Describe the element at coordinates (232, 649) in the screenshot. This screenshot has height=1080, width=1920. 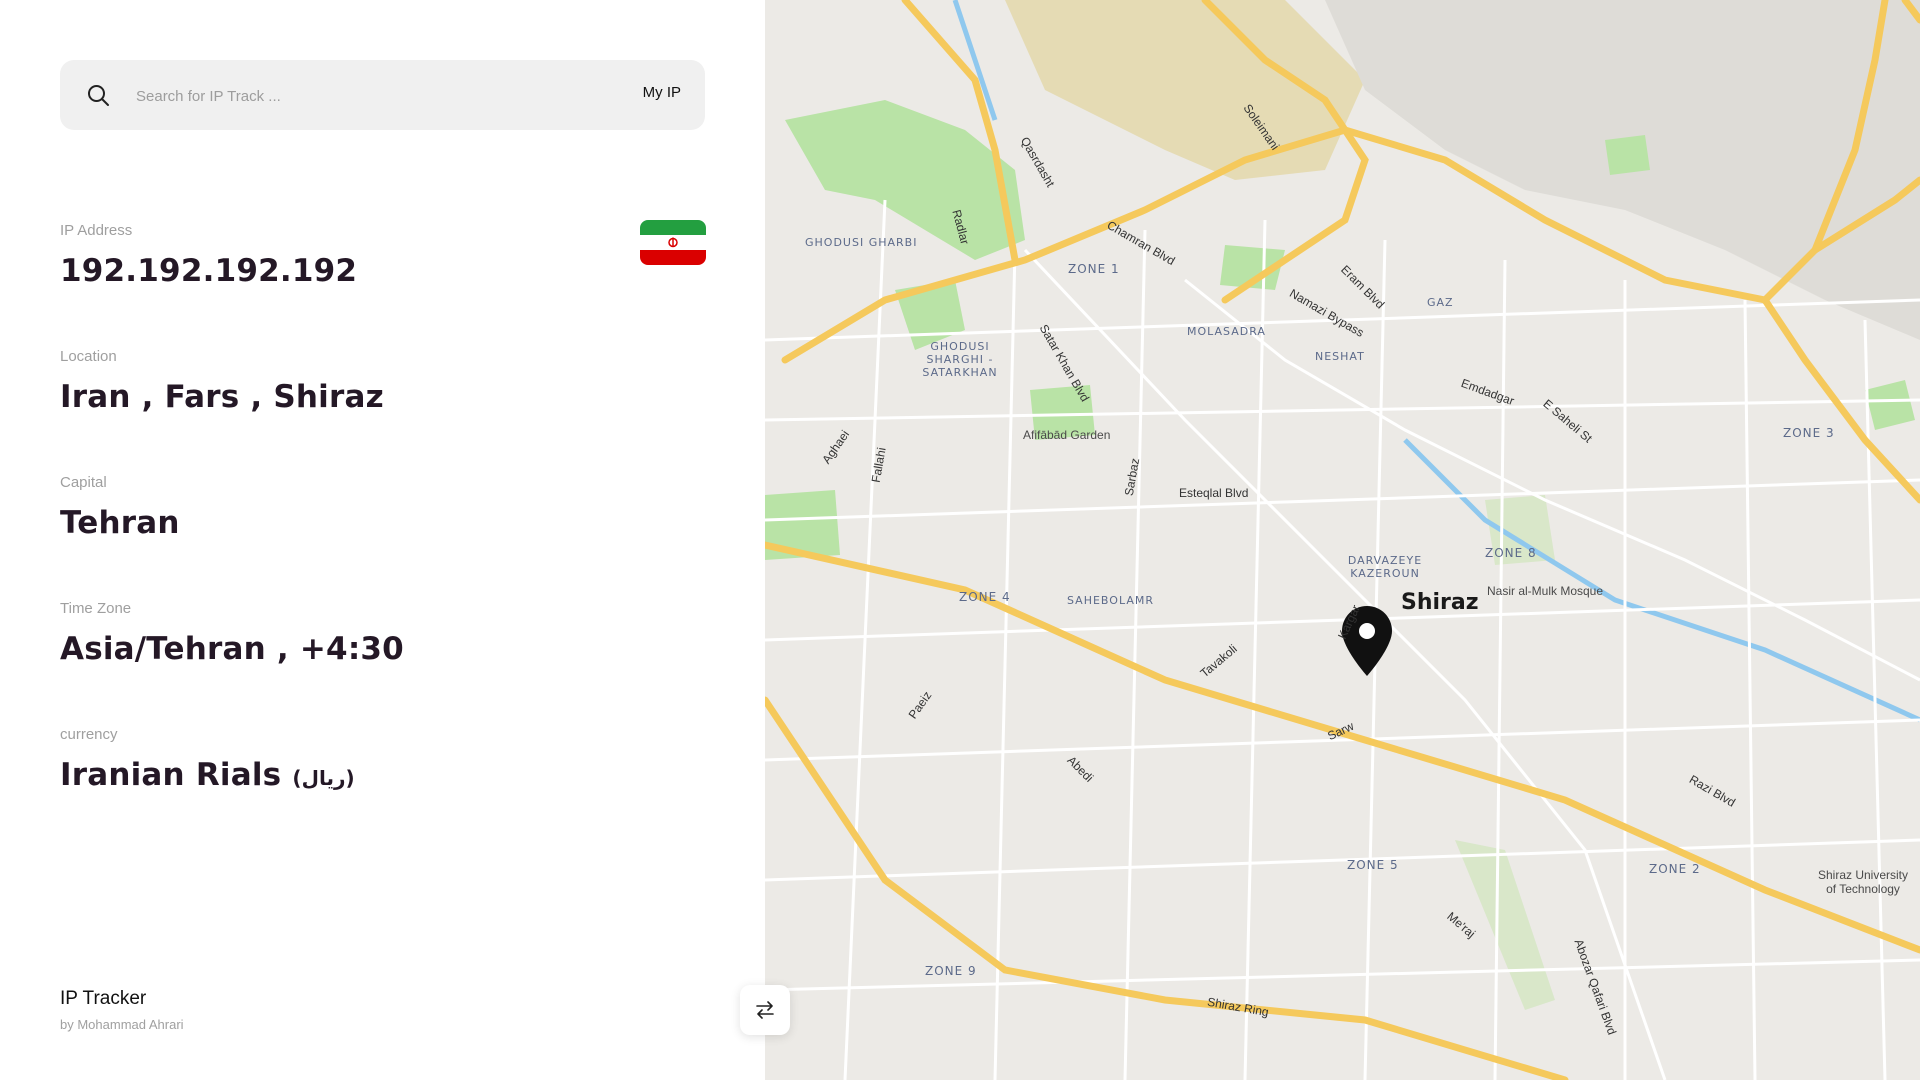
I see `timezone-value: Asia/Tehran , +4:30` at that location.